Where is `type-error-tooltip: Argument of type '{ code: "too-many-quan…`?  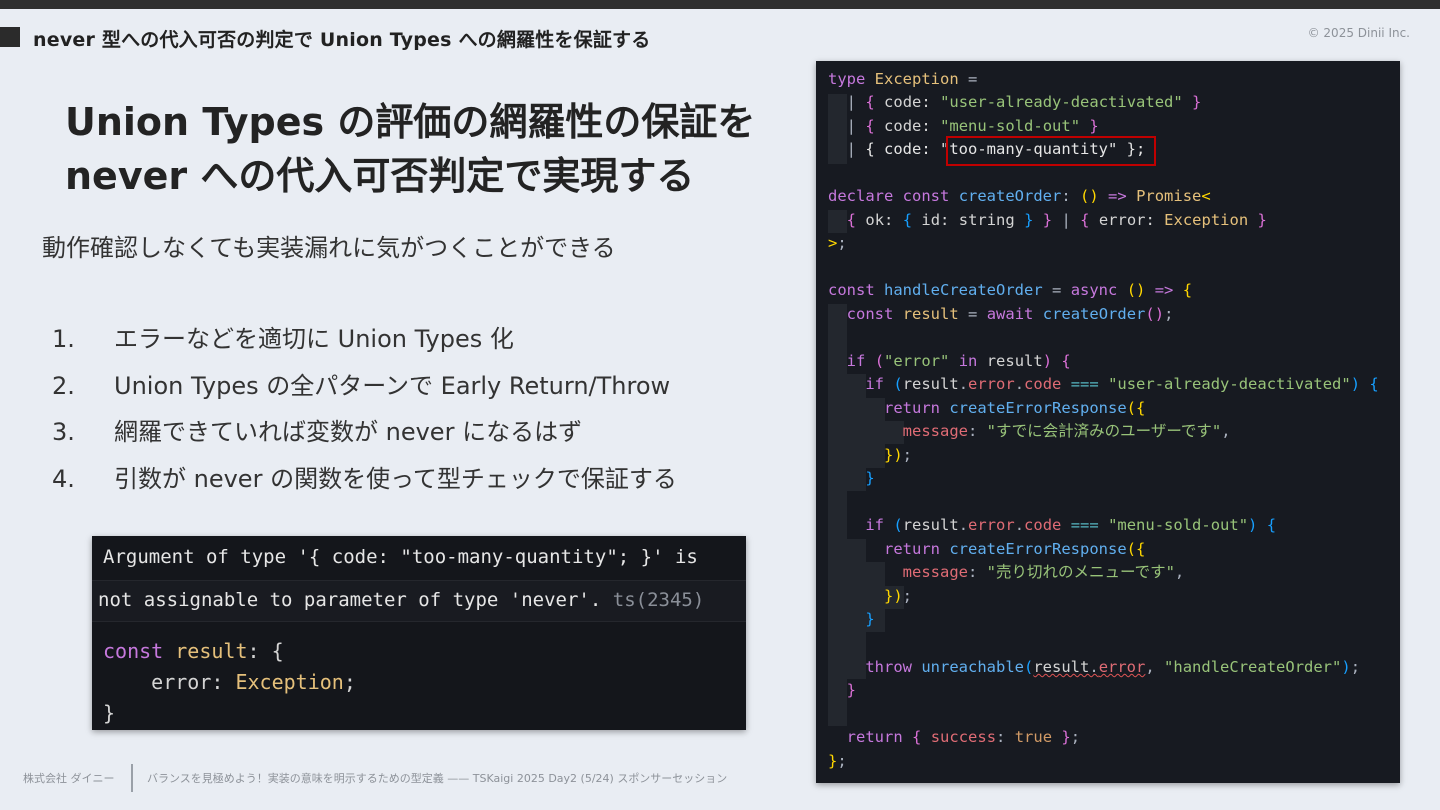 type-error-tooltip: Argument of type '{ code: "too-many-quan… is located at coordinates (419, 633).